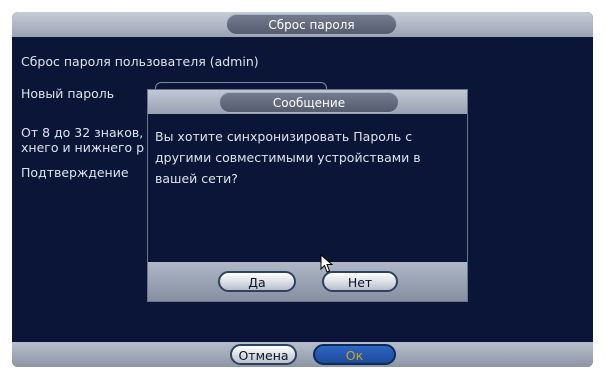 The height and width of the screenshot is (374, 605). What do you see at coordinates (83, 147) in the screenshot?
I see `password-hint-line2: хнего и нижнего р` at bounding box center [83, 147].